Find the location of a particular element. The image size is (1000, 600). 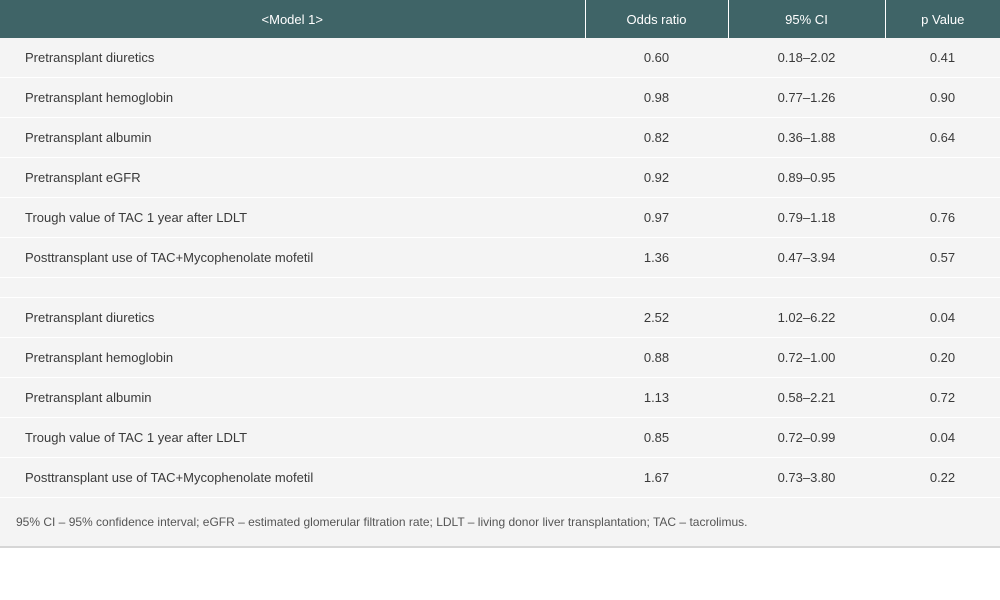

table-header: <Model 1> Odds ratio 95% CI p Value is located at coordinates (500, 19).